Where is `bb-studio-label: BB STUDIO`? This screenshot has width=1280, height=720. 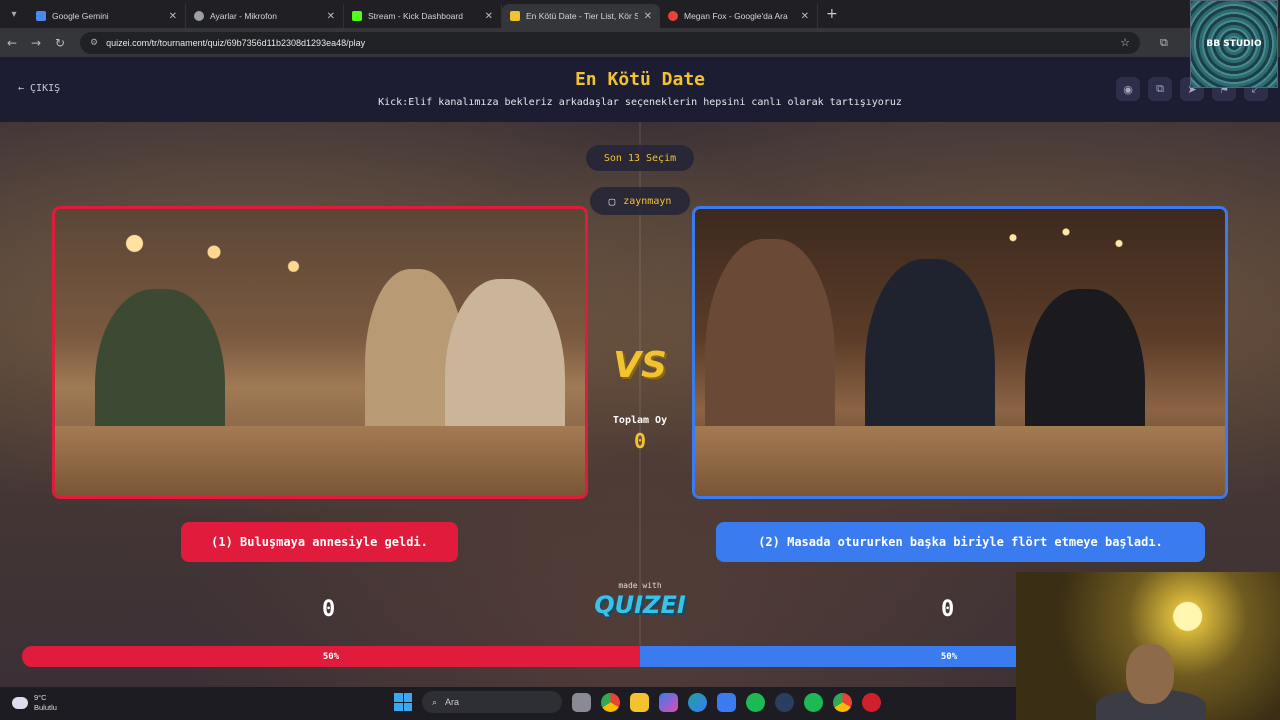
bb-studio-label: BB STUDIO is located at coordinates (1234, 44).